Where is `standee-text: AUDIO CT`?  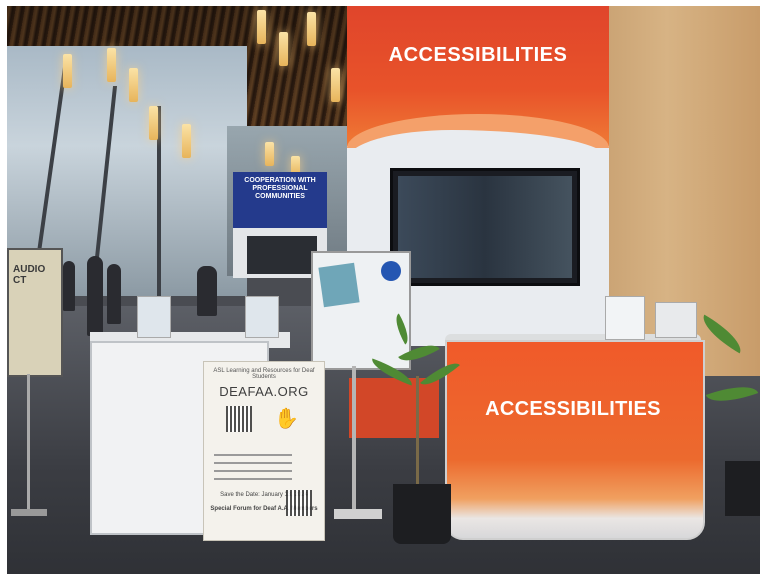
standee-text: AUDIO CT is located at coordinates (29, 275).